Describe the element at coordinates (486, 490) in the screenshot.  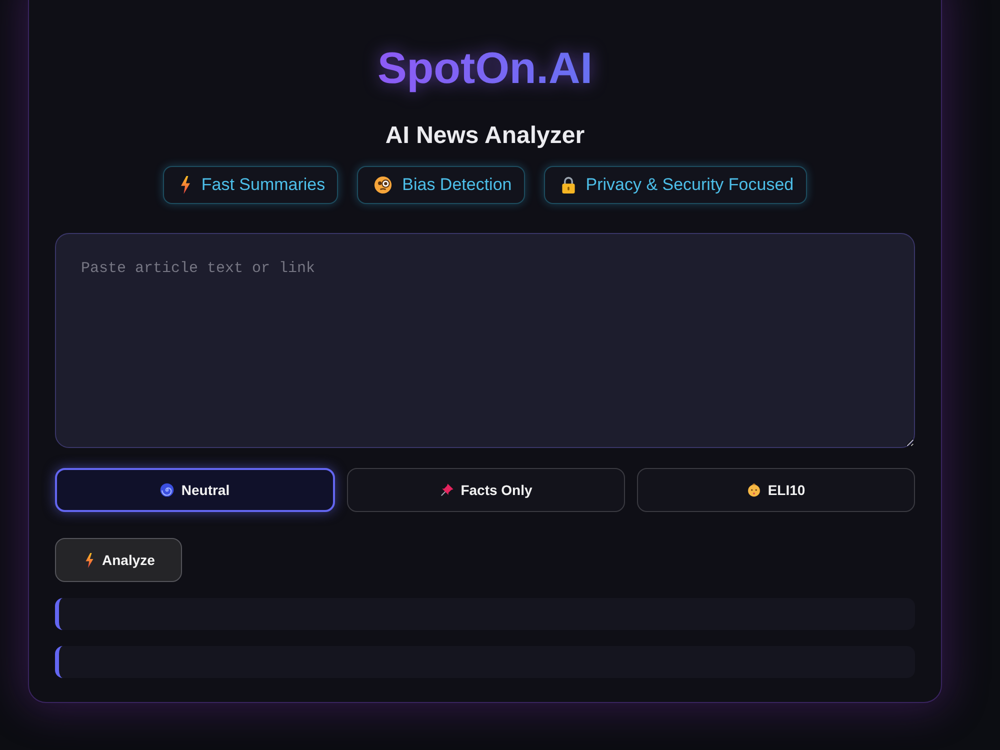
I see `mode-button: Facts Only` at that location.